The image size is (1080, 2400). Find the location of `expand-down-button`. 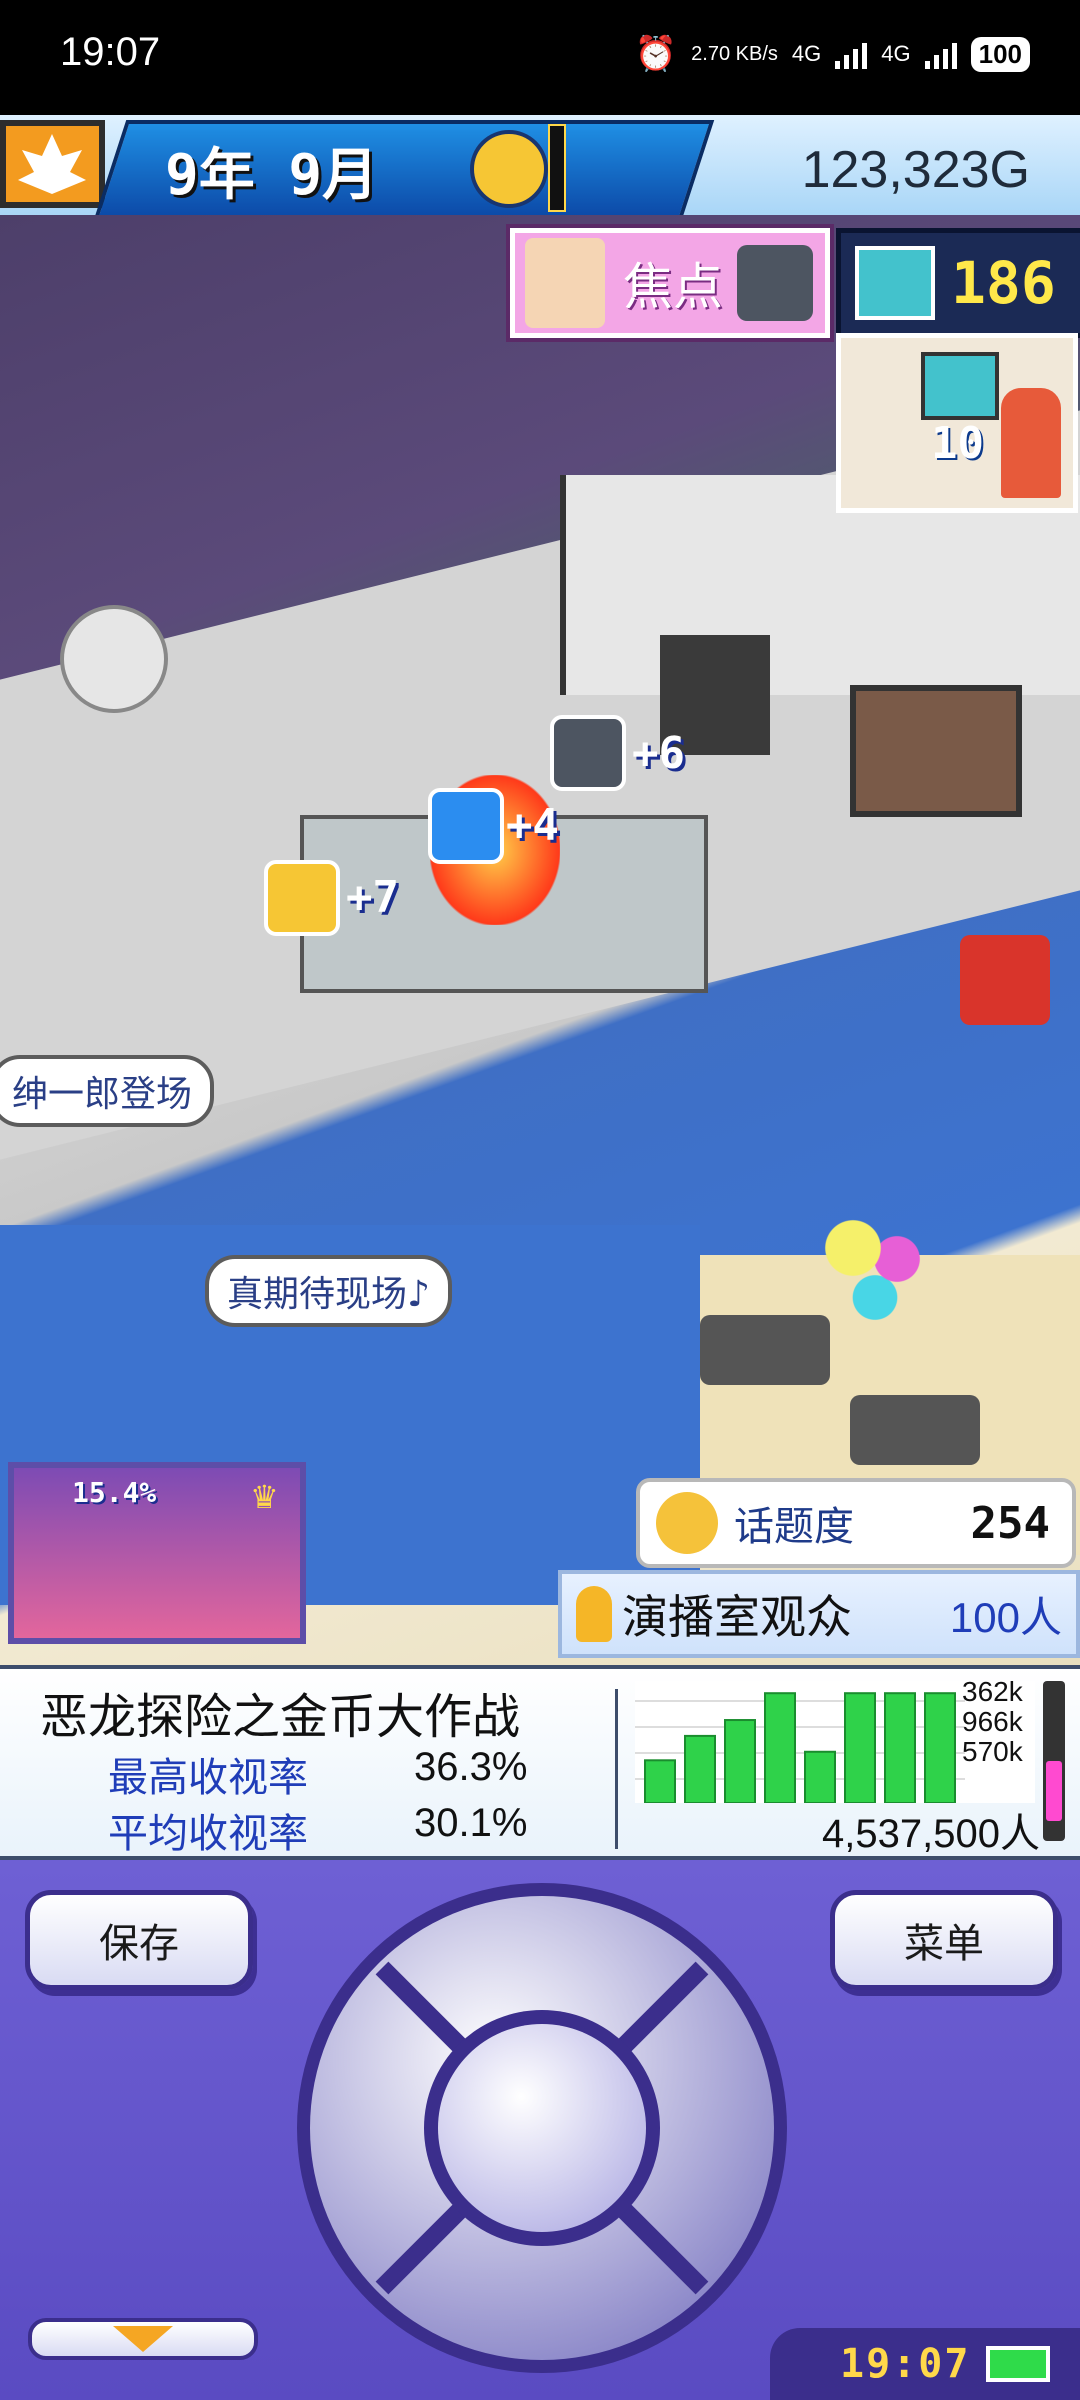

expand-down-button is located at coordinates (143, 2339).